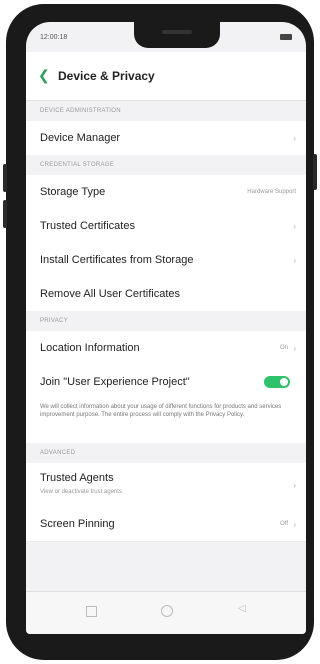 The width and height of the screenshot is (320, 664). I want to click on row-remove-certificates: Remove All User Certificates, so click(166, 294).